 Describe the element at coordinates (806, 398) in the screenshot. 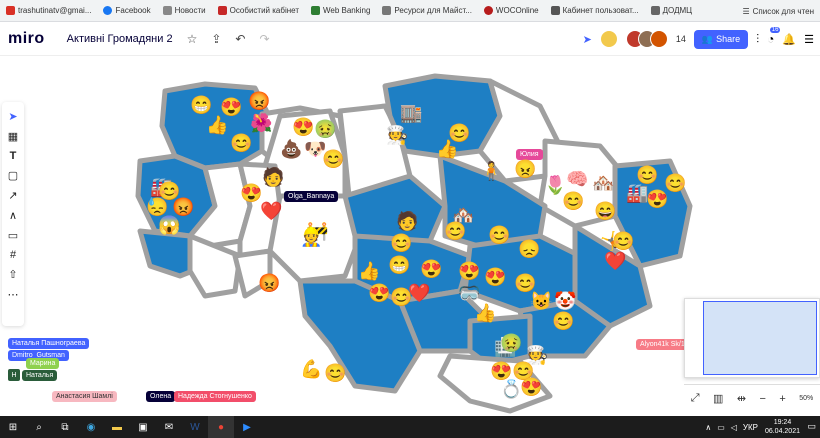

I see `zoom-level: 50%` at that location.